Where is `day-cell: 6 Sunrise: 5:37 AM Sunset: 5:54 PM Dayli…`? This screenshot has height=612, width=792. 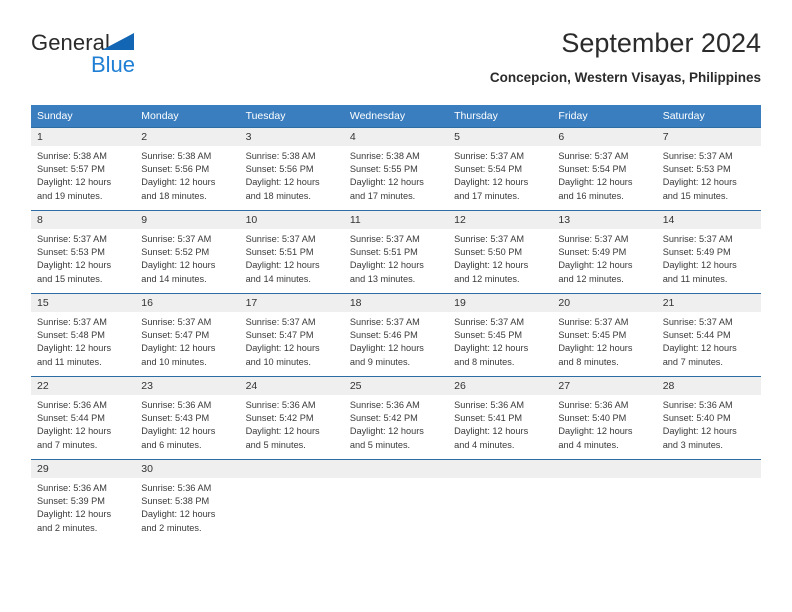
day-cell: 6 Sunrise: 5:37 AM Sunset: 5:54 PM Dayli… is located at coordinates (604, 169).